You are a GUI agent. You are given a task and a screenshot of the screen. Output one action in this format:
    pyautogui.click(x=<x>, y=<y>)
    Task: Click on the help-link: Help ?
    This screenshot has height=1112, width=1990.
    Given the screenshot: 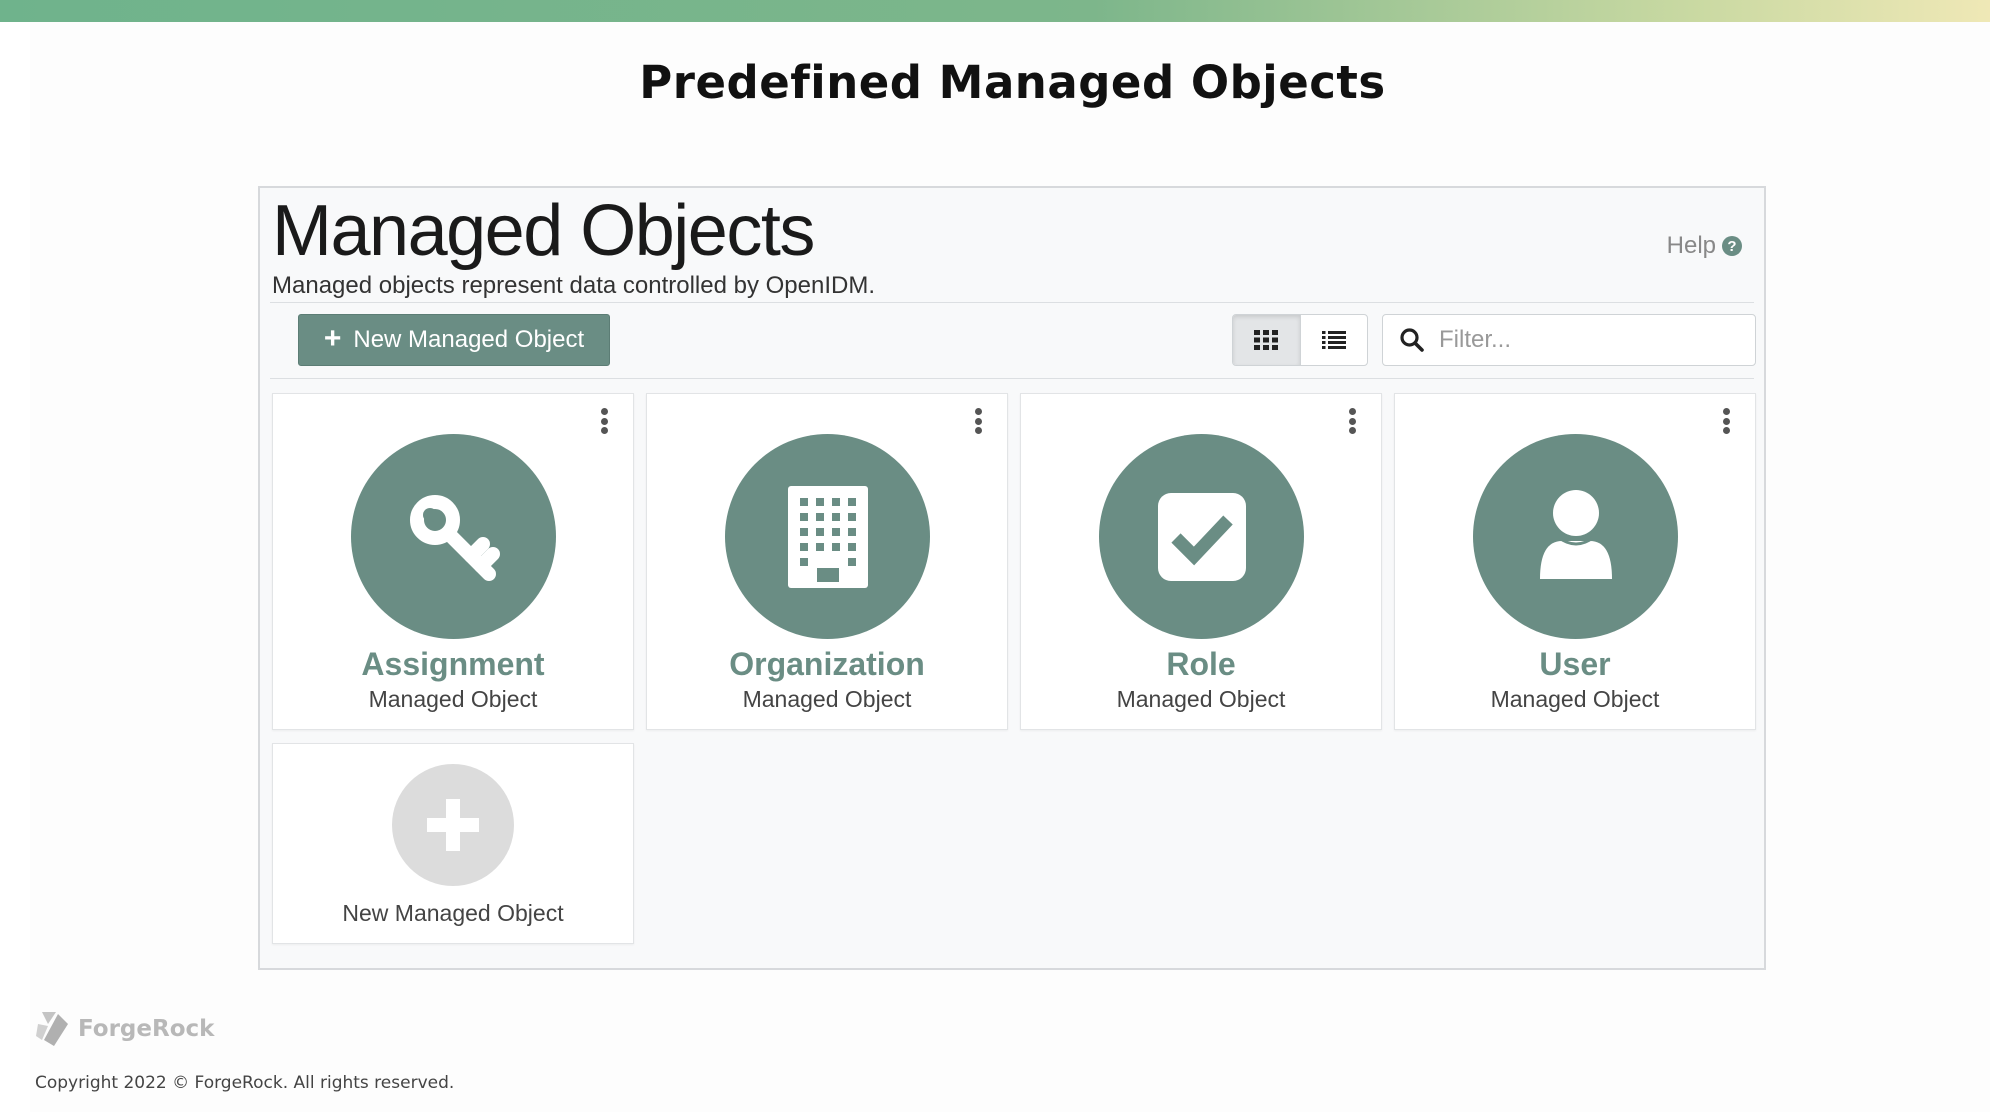 What is the action you would take?
    pyautogui.click(x=1704, y=246)
    